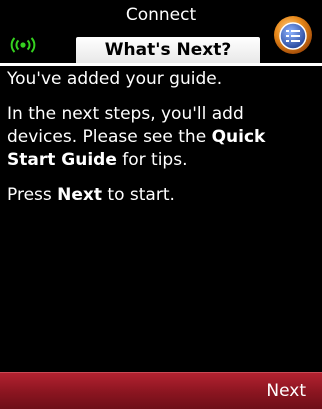 The image size is (322, 409). What do you see at coordinates (32, 195) in the screenshot?
I see `press-next-part1: Press` at bounding box center [32, 195].